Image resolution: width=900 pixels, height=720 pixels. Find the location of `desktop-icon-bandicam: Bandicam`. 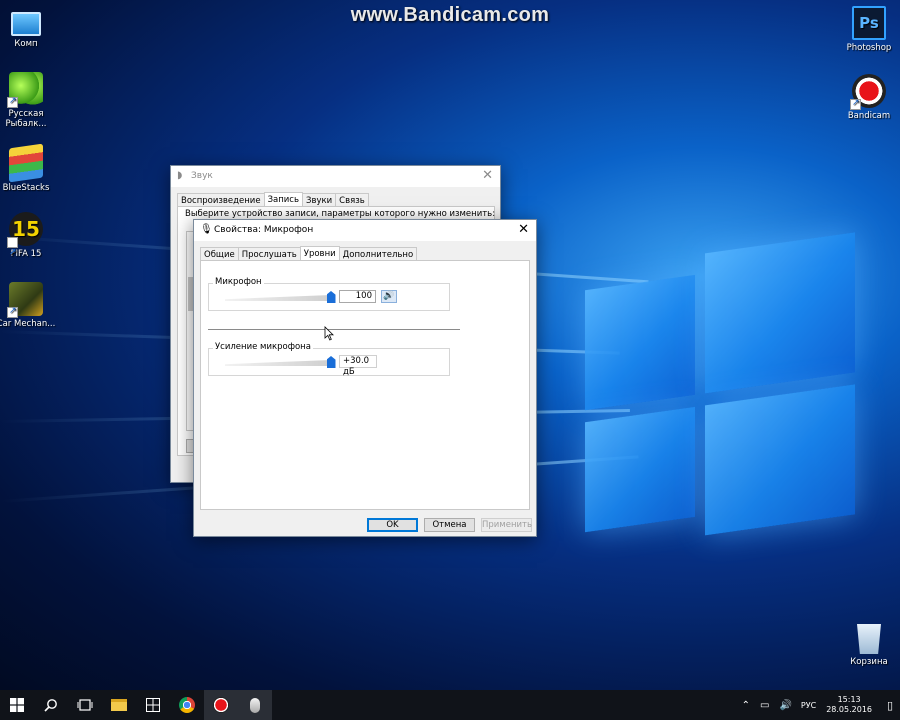

desktop-icon-bandicam: Bandicam is located at coordinates (869, 97).